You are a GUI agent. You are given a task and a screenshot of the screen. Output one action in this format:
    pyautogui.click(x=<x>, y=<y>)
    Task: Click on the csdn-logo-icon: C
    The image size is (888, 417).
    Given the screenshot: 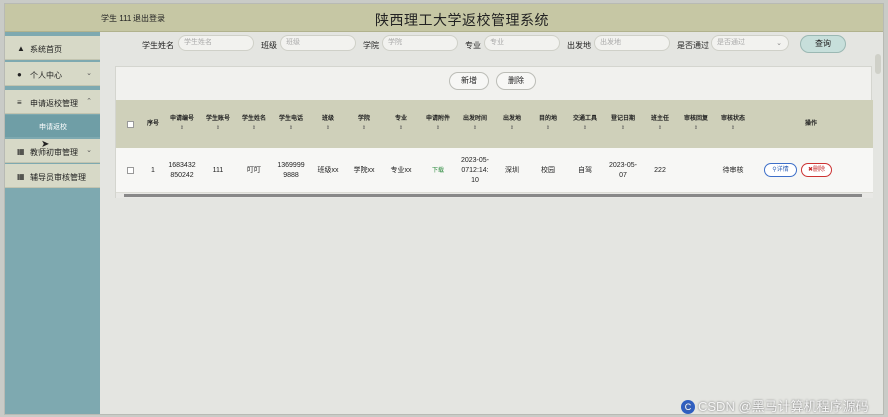 What is the action you would take?
    pyautogui.click(x=688, y=407)
    